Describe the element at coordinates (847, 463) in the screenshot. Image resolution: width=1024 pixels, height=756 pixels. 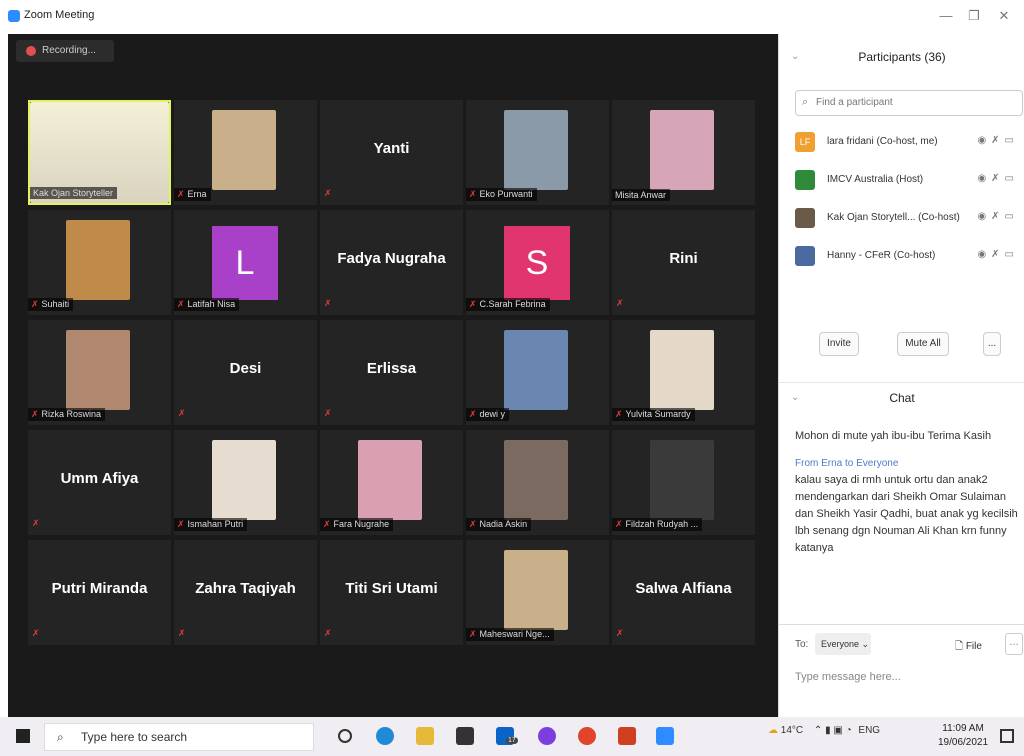
I see `chat-message-sender: From Erna to Everyone` at that location.